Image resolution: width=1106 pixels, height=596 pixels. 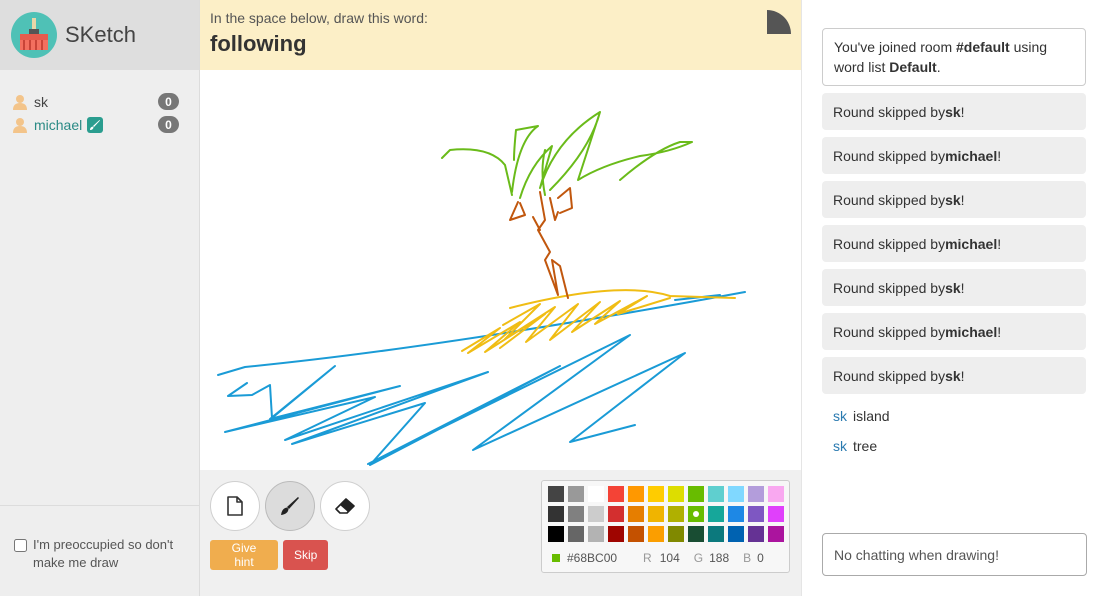 I want to click on skip-message: Round skipped by sk!, so click(x=954, y=287).